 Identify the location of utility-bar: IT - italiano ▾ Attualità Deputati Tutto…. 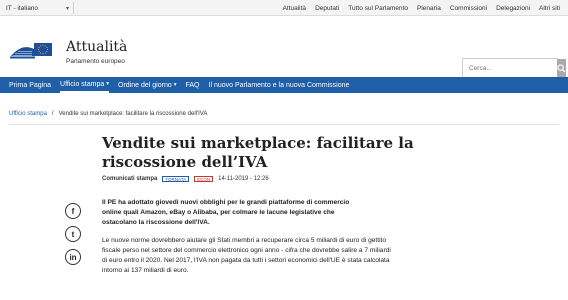
(284, 8).